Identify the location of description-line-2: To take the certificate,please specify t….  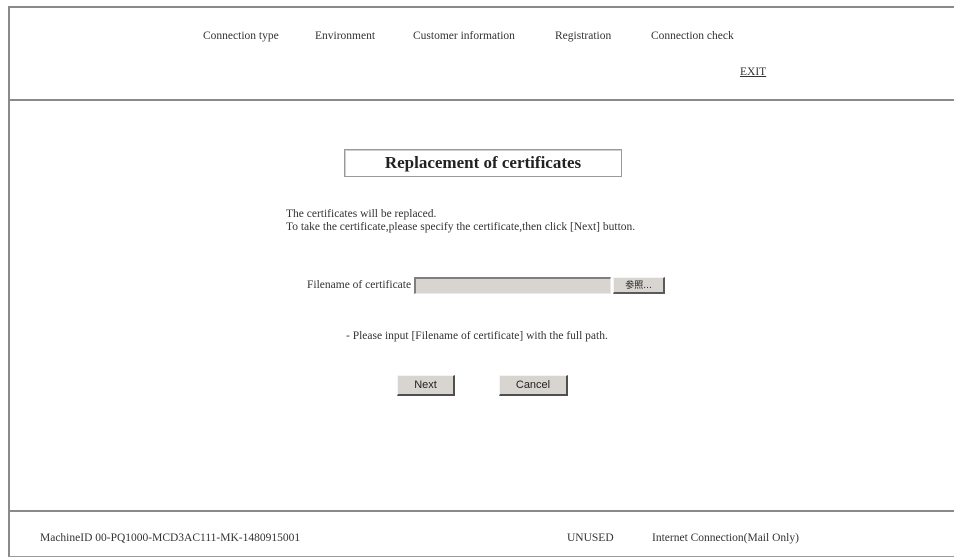
(461, 227).